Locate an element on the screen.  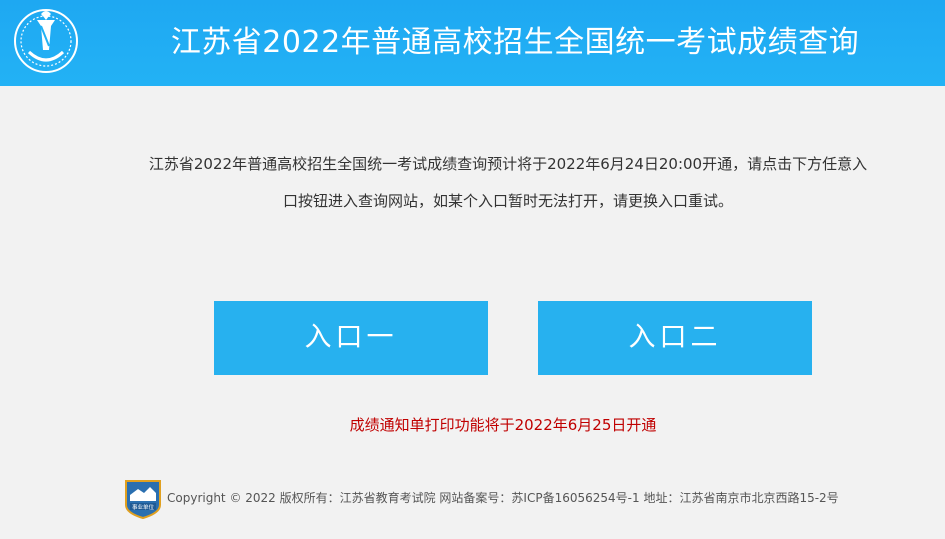
print-notice: 成绩通知单打印功能将于2022年6月25日开通 is located at coordinates (503, 425).